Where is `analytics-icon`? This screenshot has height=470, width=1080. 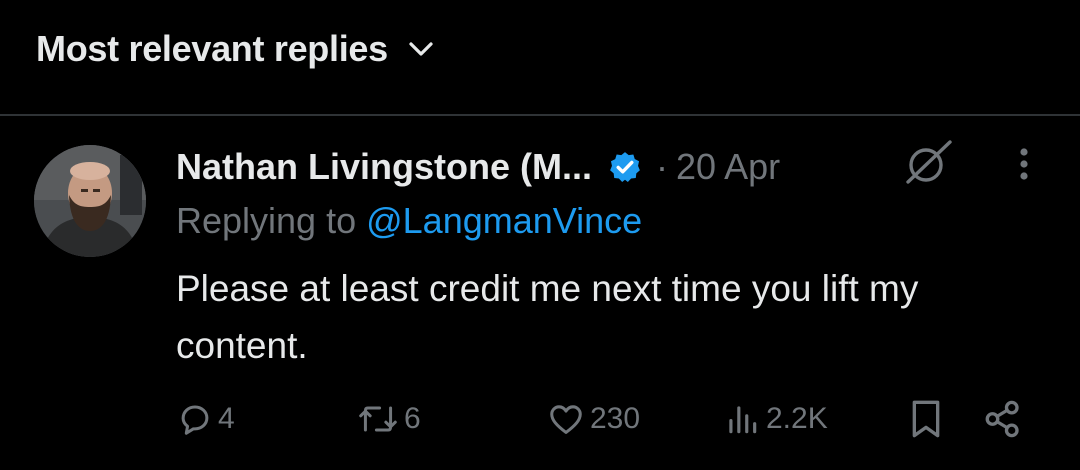
analytics-icon is located at coordinates (743, 420).